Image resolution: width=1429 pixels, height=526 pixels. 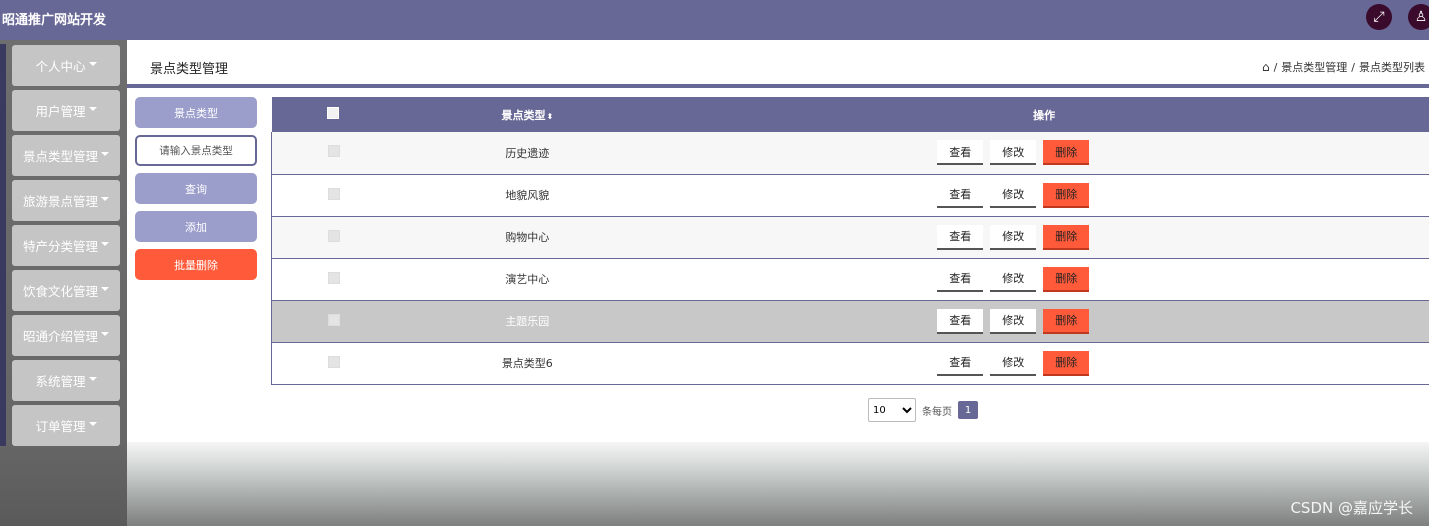 I want to click on pagination: 10 条每页 1, so click(x=923, y=410).